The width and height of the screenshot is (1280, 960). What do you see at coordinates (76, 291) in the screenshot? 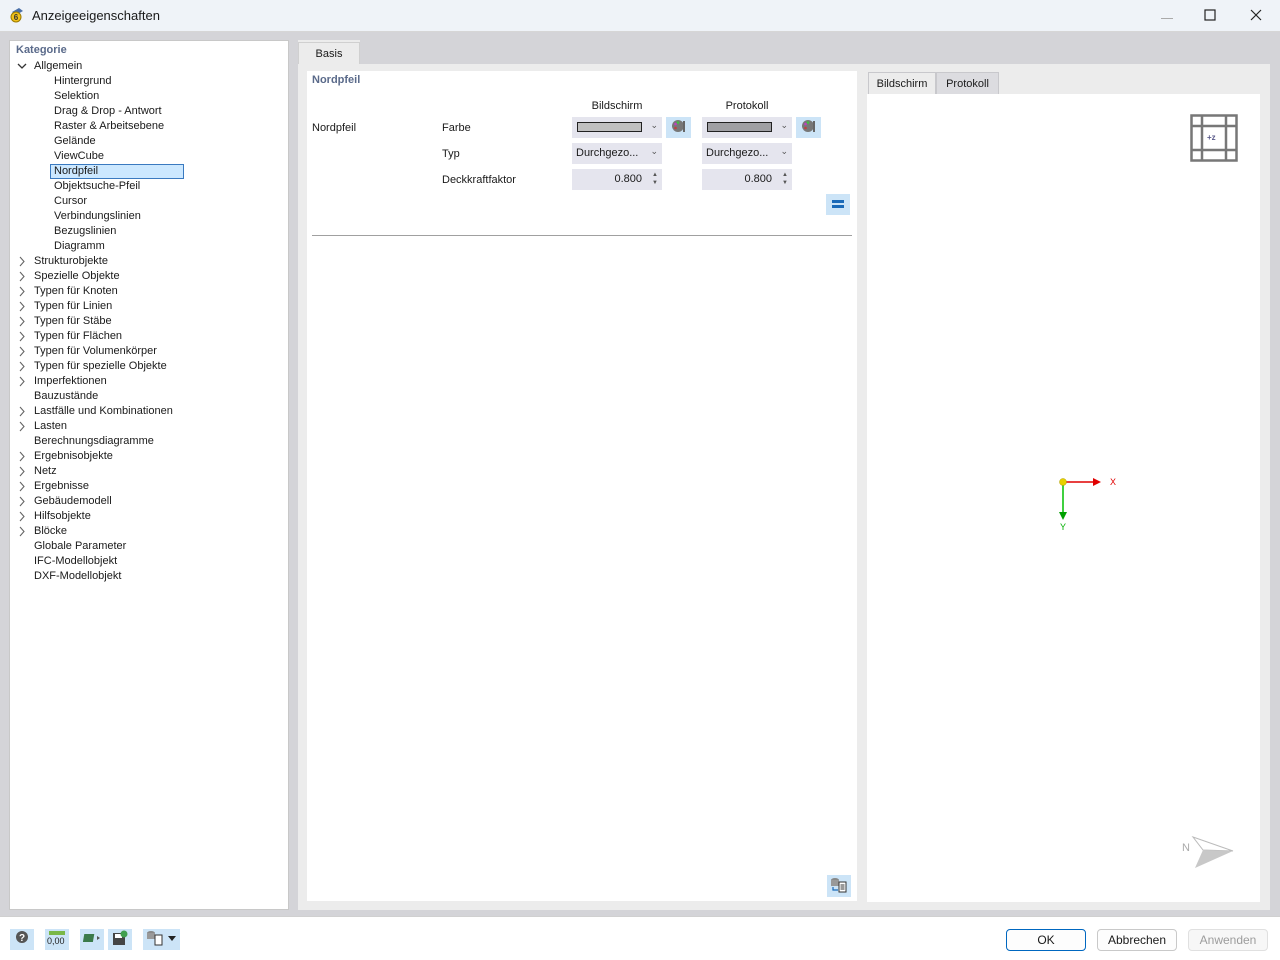
I see `tree-item-label: Typen für Knoten` at bounding box center [76, 291].